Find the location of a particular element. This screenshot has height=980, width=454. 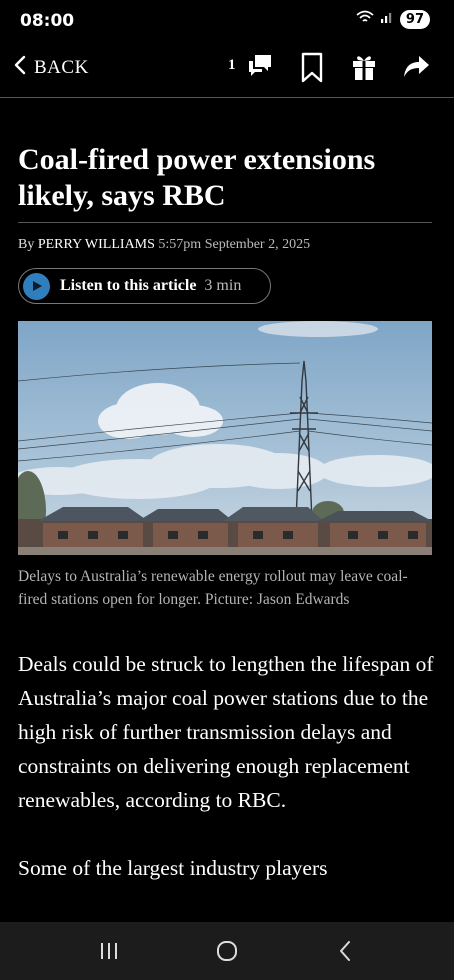

article-paragraph: Some of the largest industry players is located at coordinates (173, 868).